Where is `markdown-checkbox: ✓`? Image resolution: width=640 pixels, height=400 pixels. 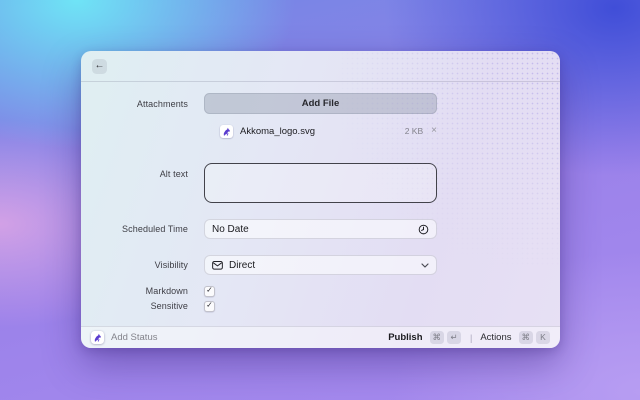 markdown-checkbox: ✓ is located at coordinates (209, 291).